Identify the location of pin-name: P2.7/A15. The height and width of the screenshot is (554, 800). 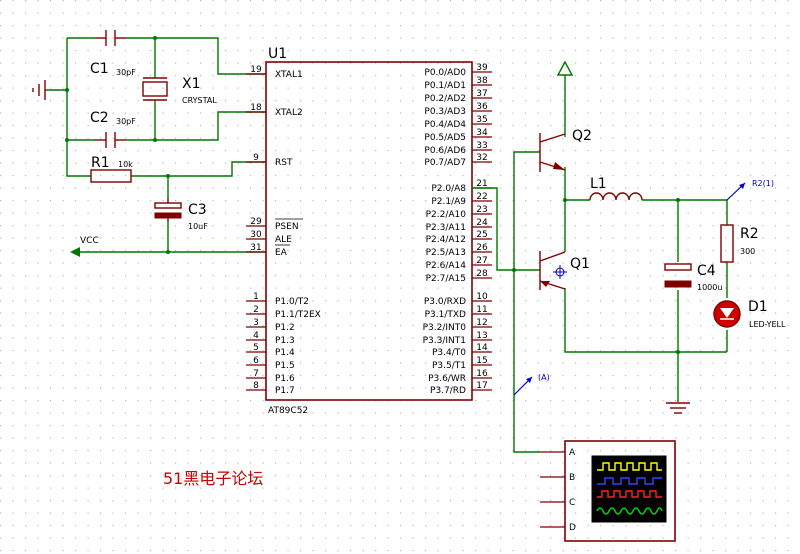
(446, 279).